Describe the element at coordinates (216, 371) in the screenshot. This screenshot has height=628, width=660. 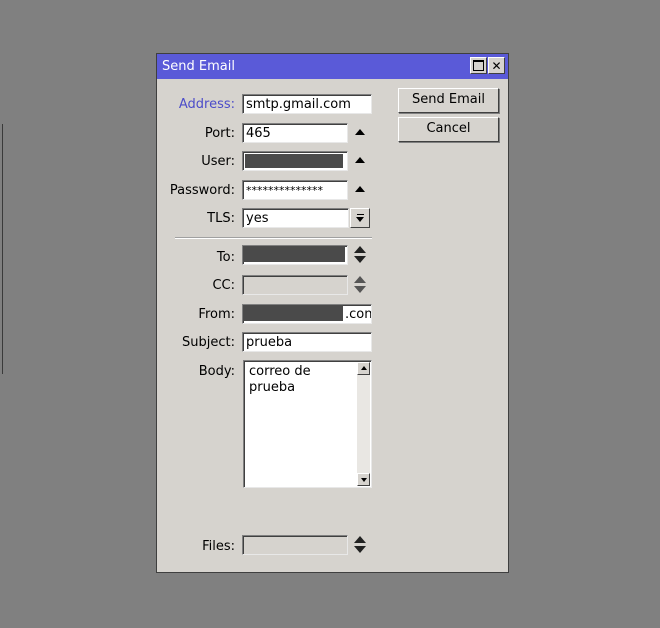
I see `body-label: Body:` at that location.